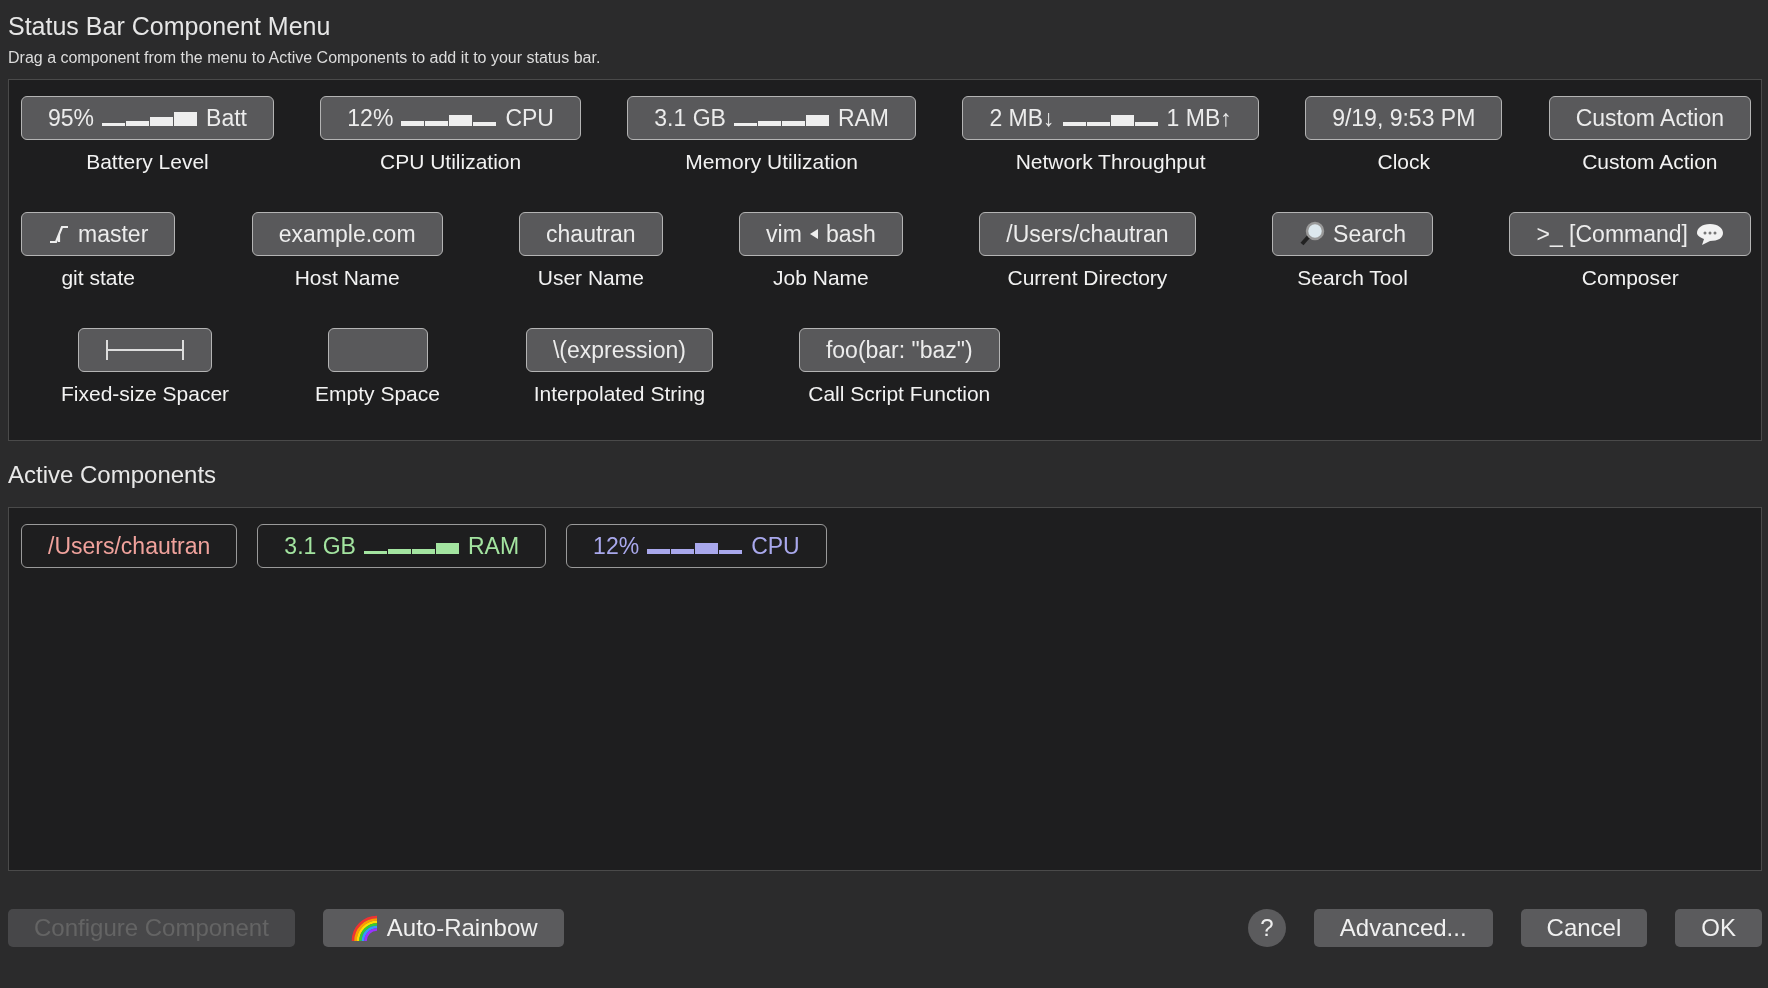 This screenshot has width=1768, height=988. I want to click on branch-icon, so click(59, 234).